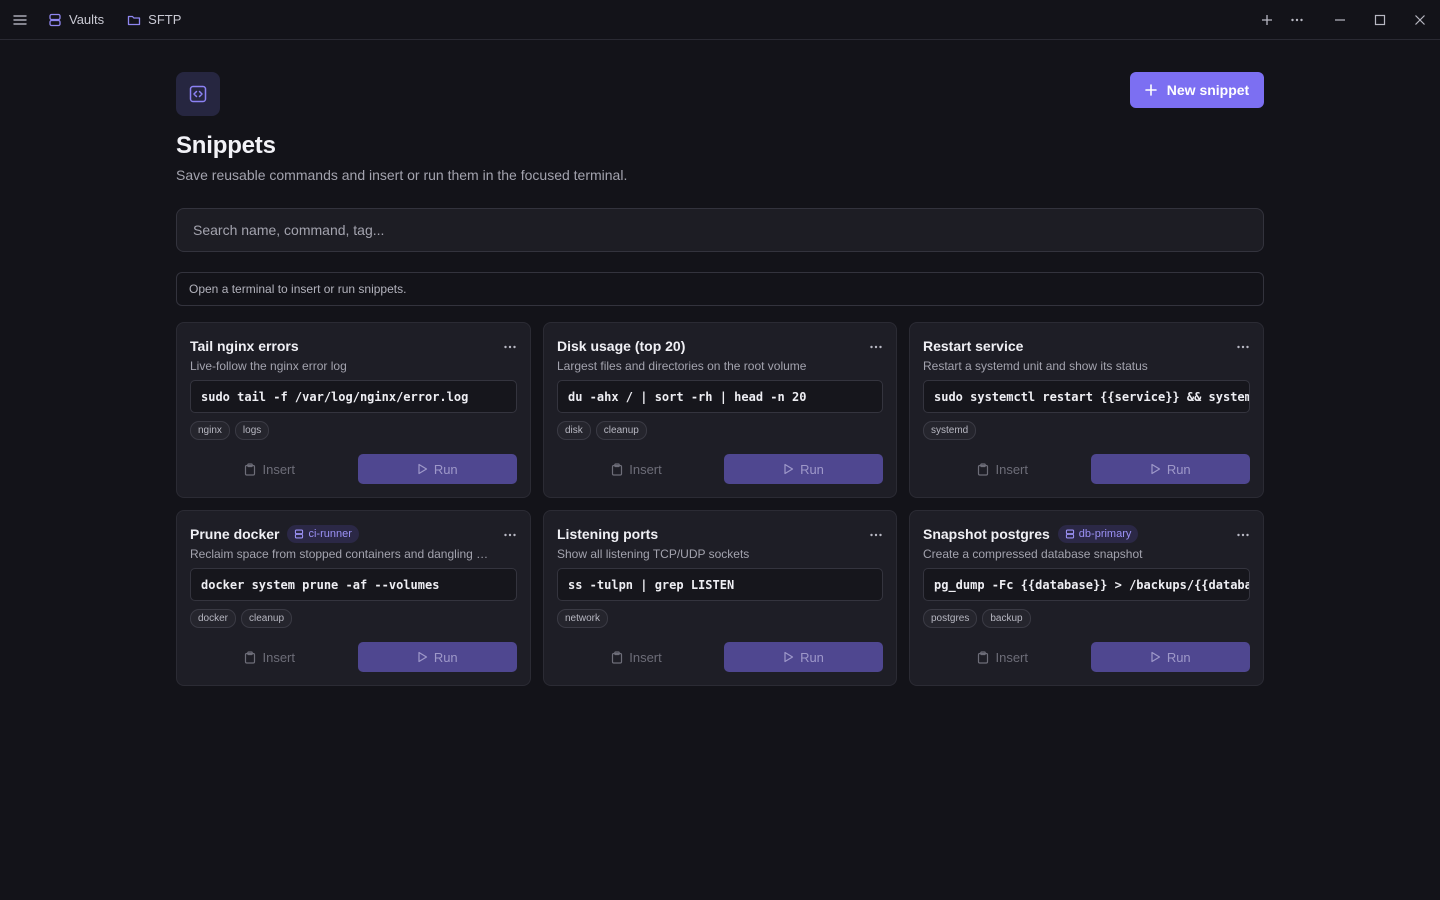 This screenshot has height=900, width=1440. I want to click on window-controls, so click(1346, 20).